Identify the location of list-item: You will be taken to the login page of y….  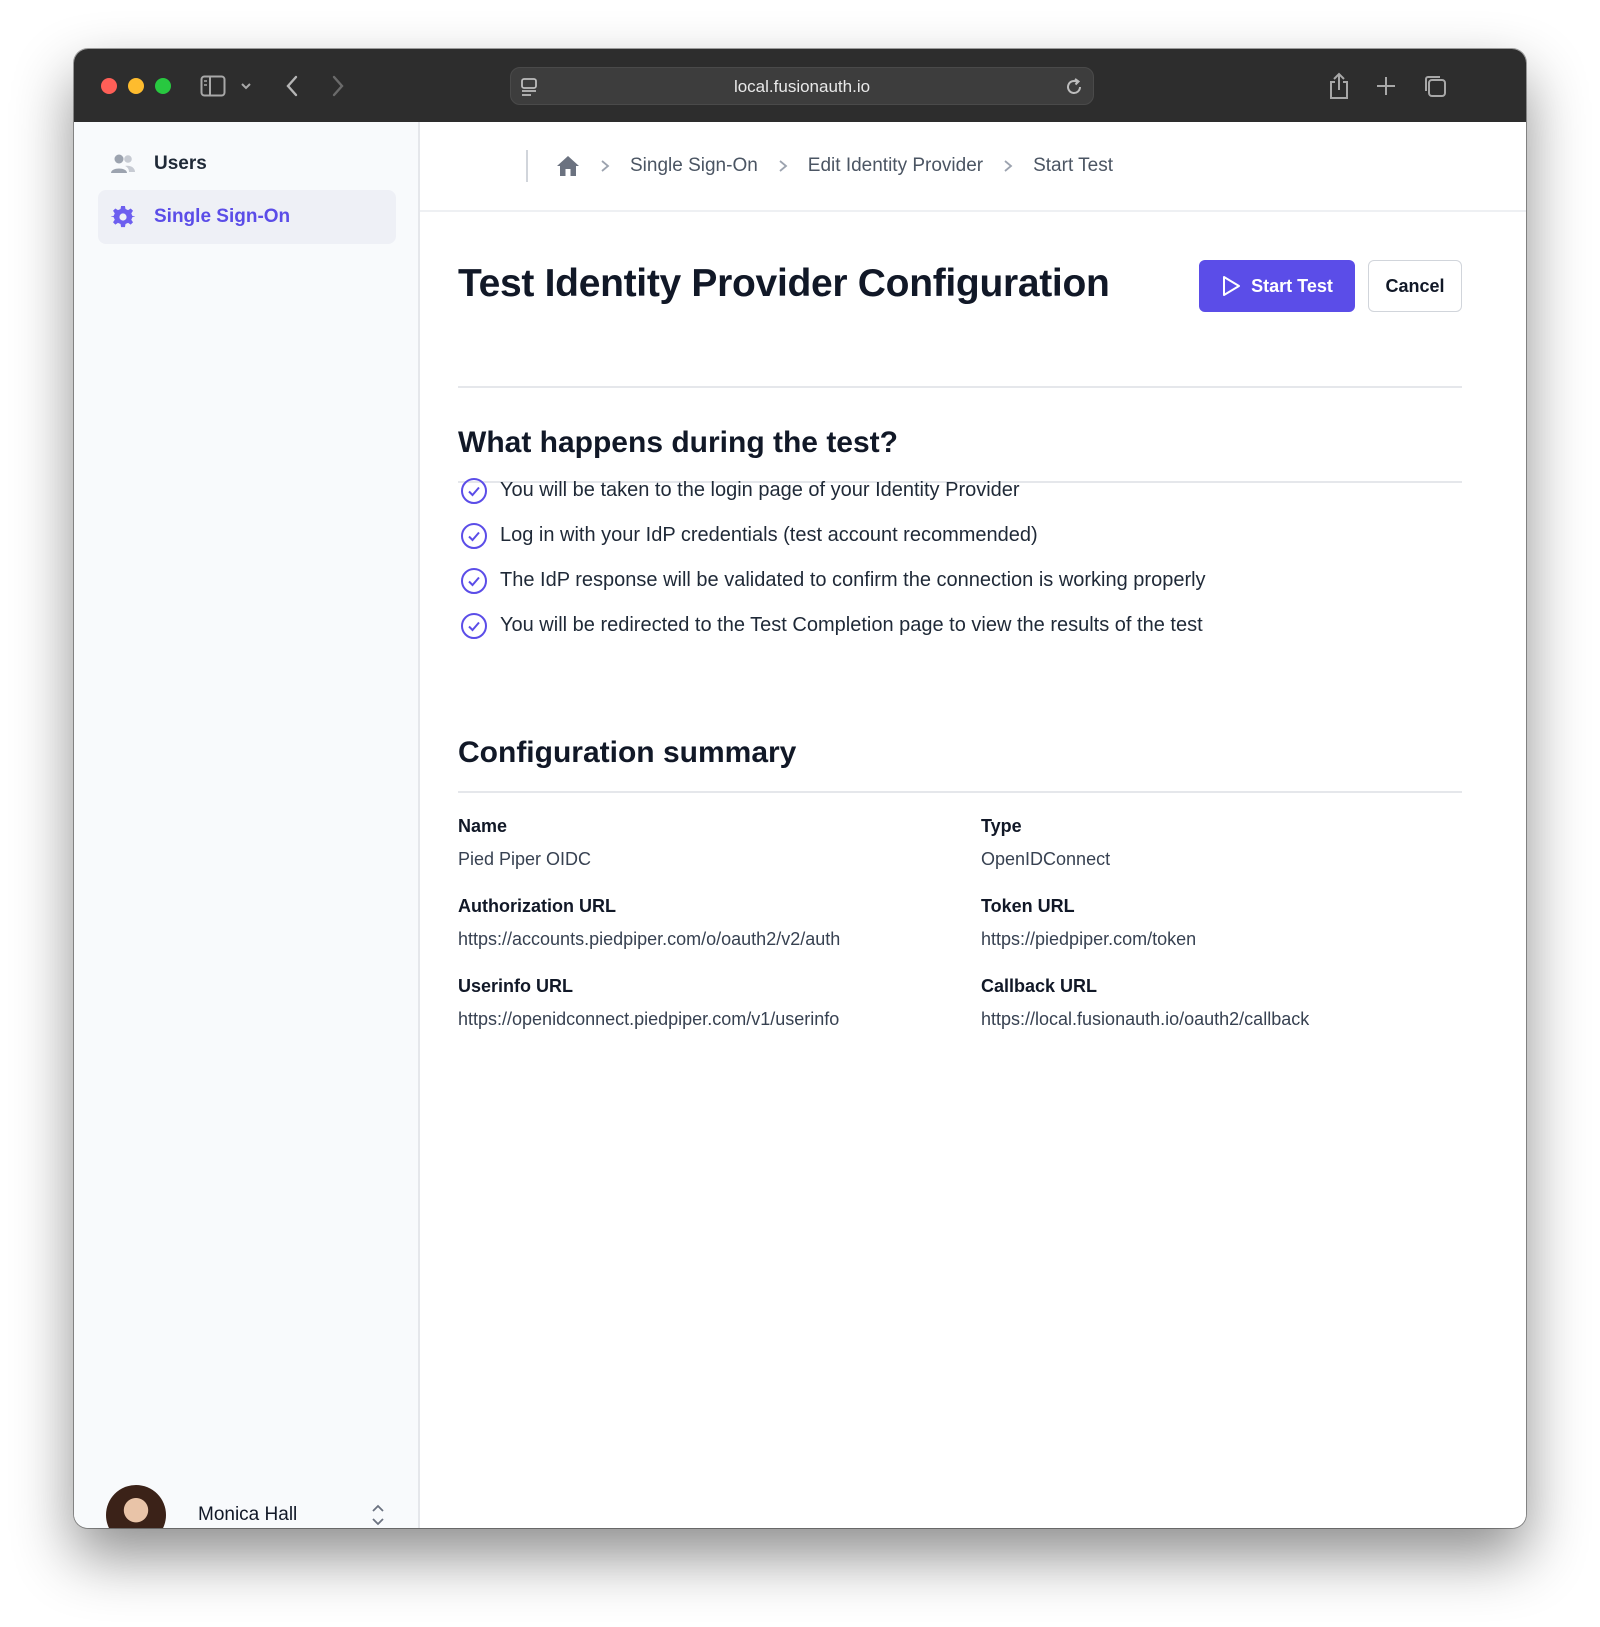
(833, 490).